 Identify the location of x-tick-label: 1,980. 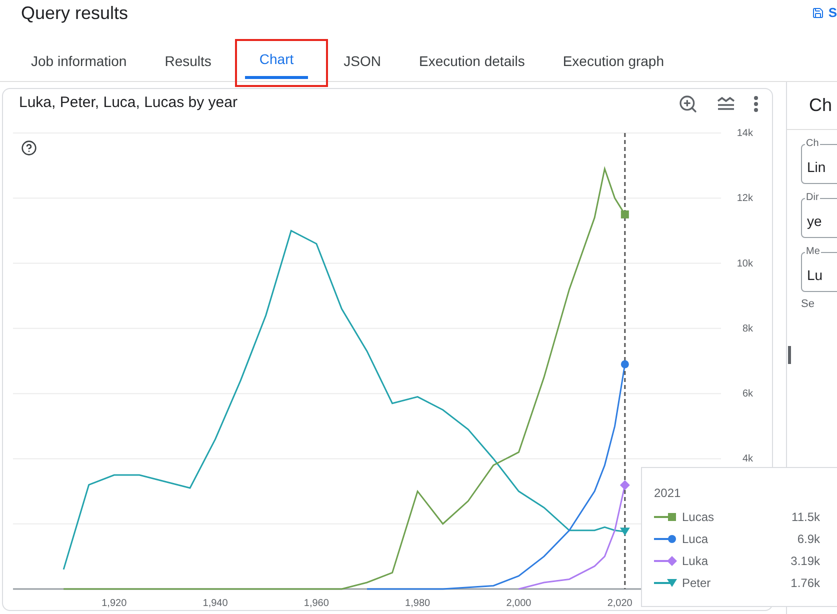
(417, 603).